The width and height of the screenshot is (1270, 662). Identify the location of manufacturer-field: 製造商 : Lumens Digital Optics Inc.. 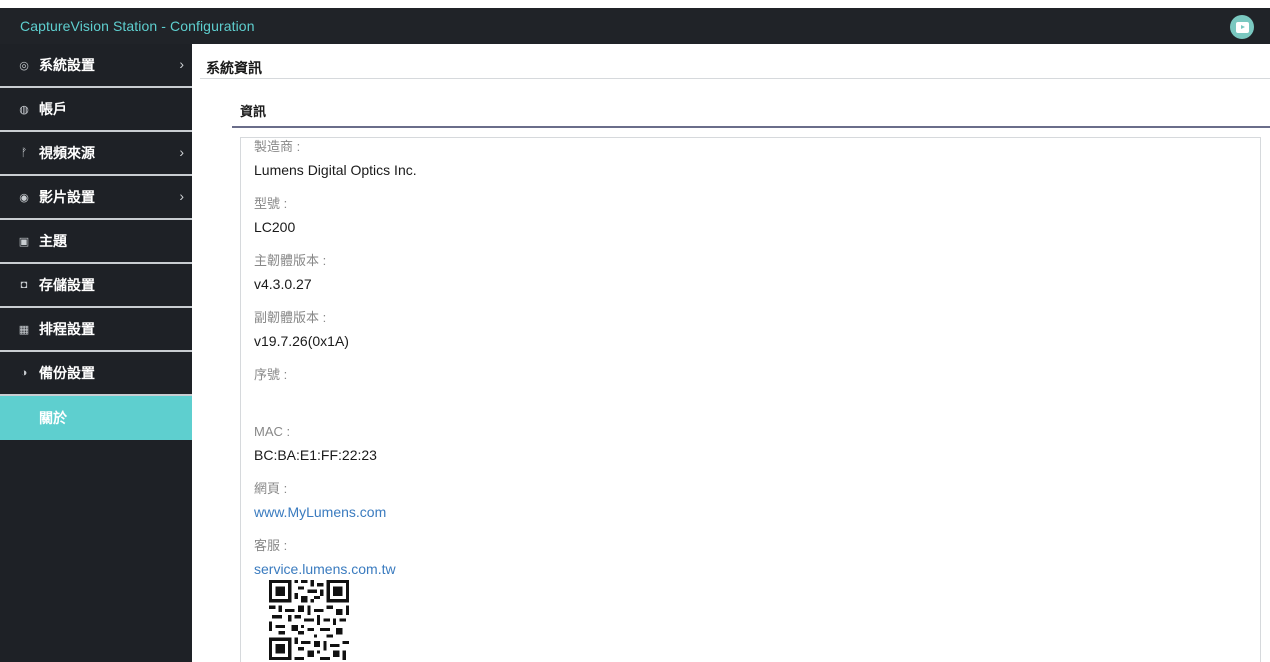
(335, 166).